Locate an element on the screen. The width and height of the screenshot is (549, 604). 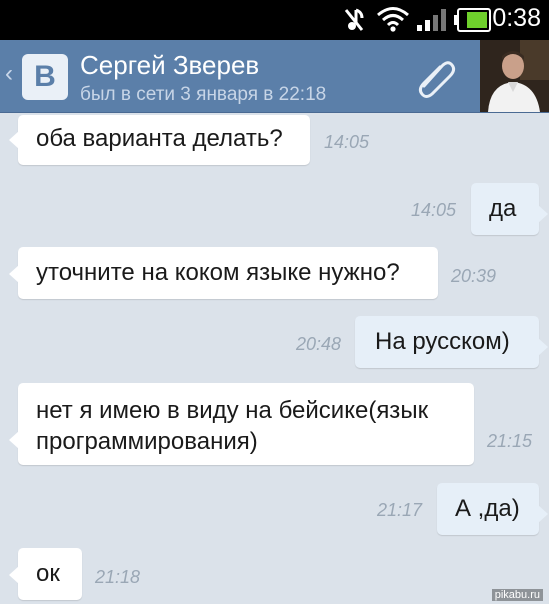
muted-icon is located at coordinates (354, 22).